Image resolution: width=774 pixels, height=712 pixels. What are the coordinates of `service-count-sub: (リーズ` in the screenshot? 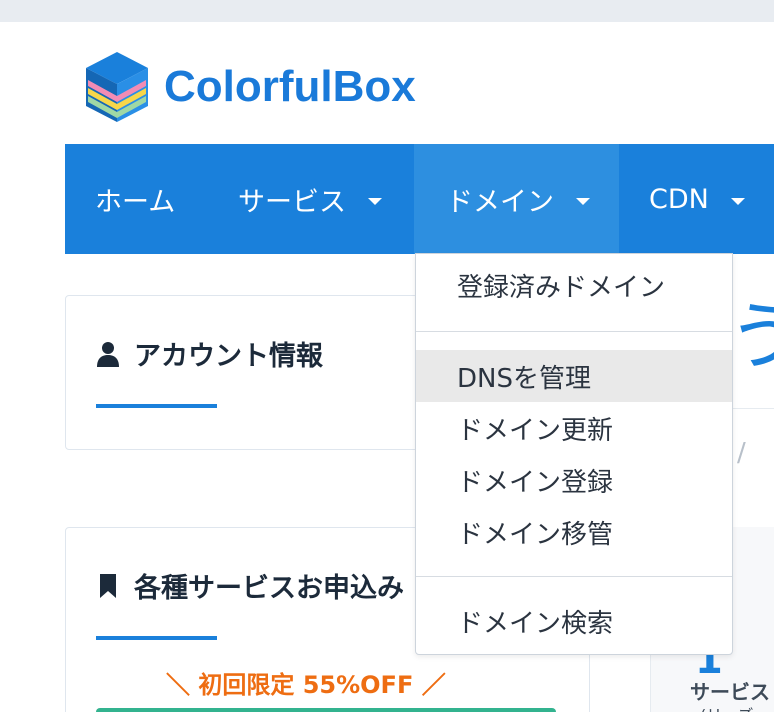 It's located at (726, 707).